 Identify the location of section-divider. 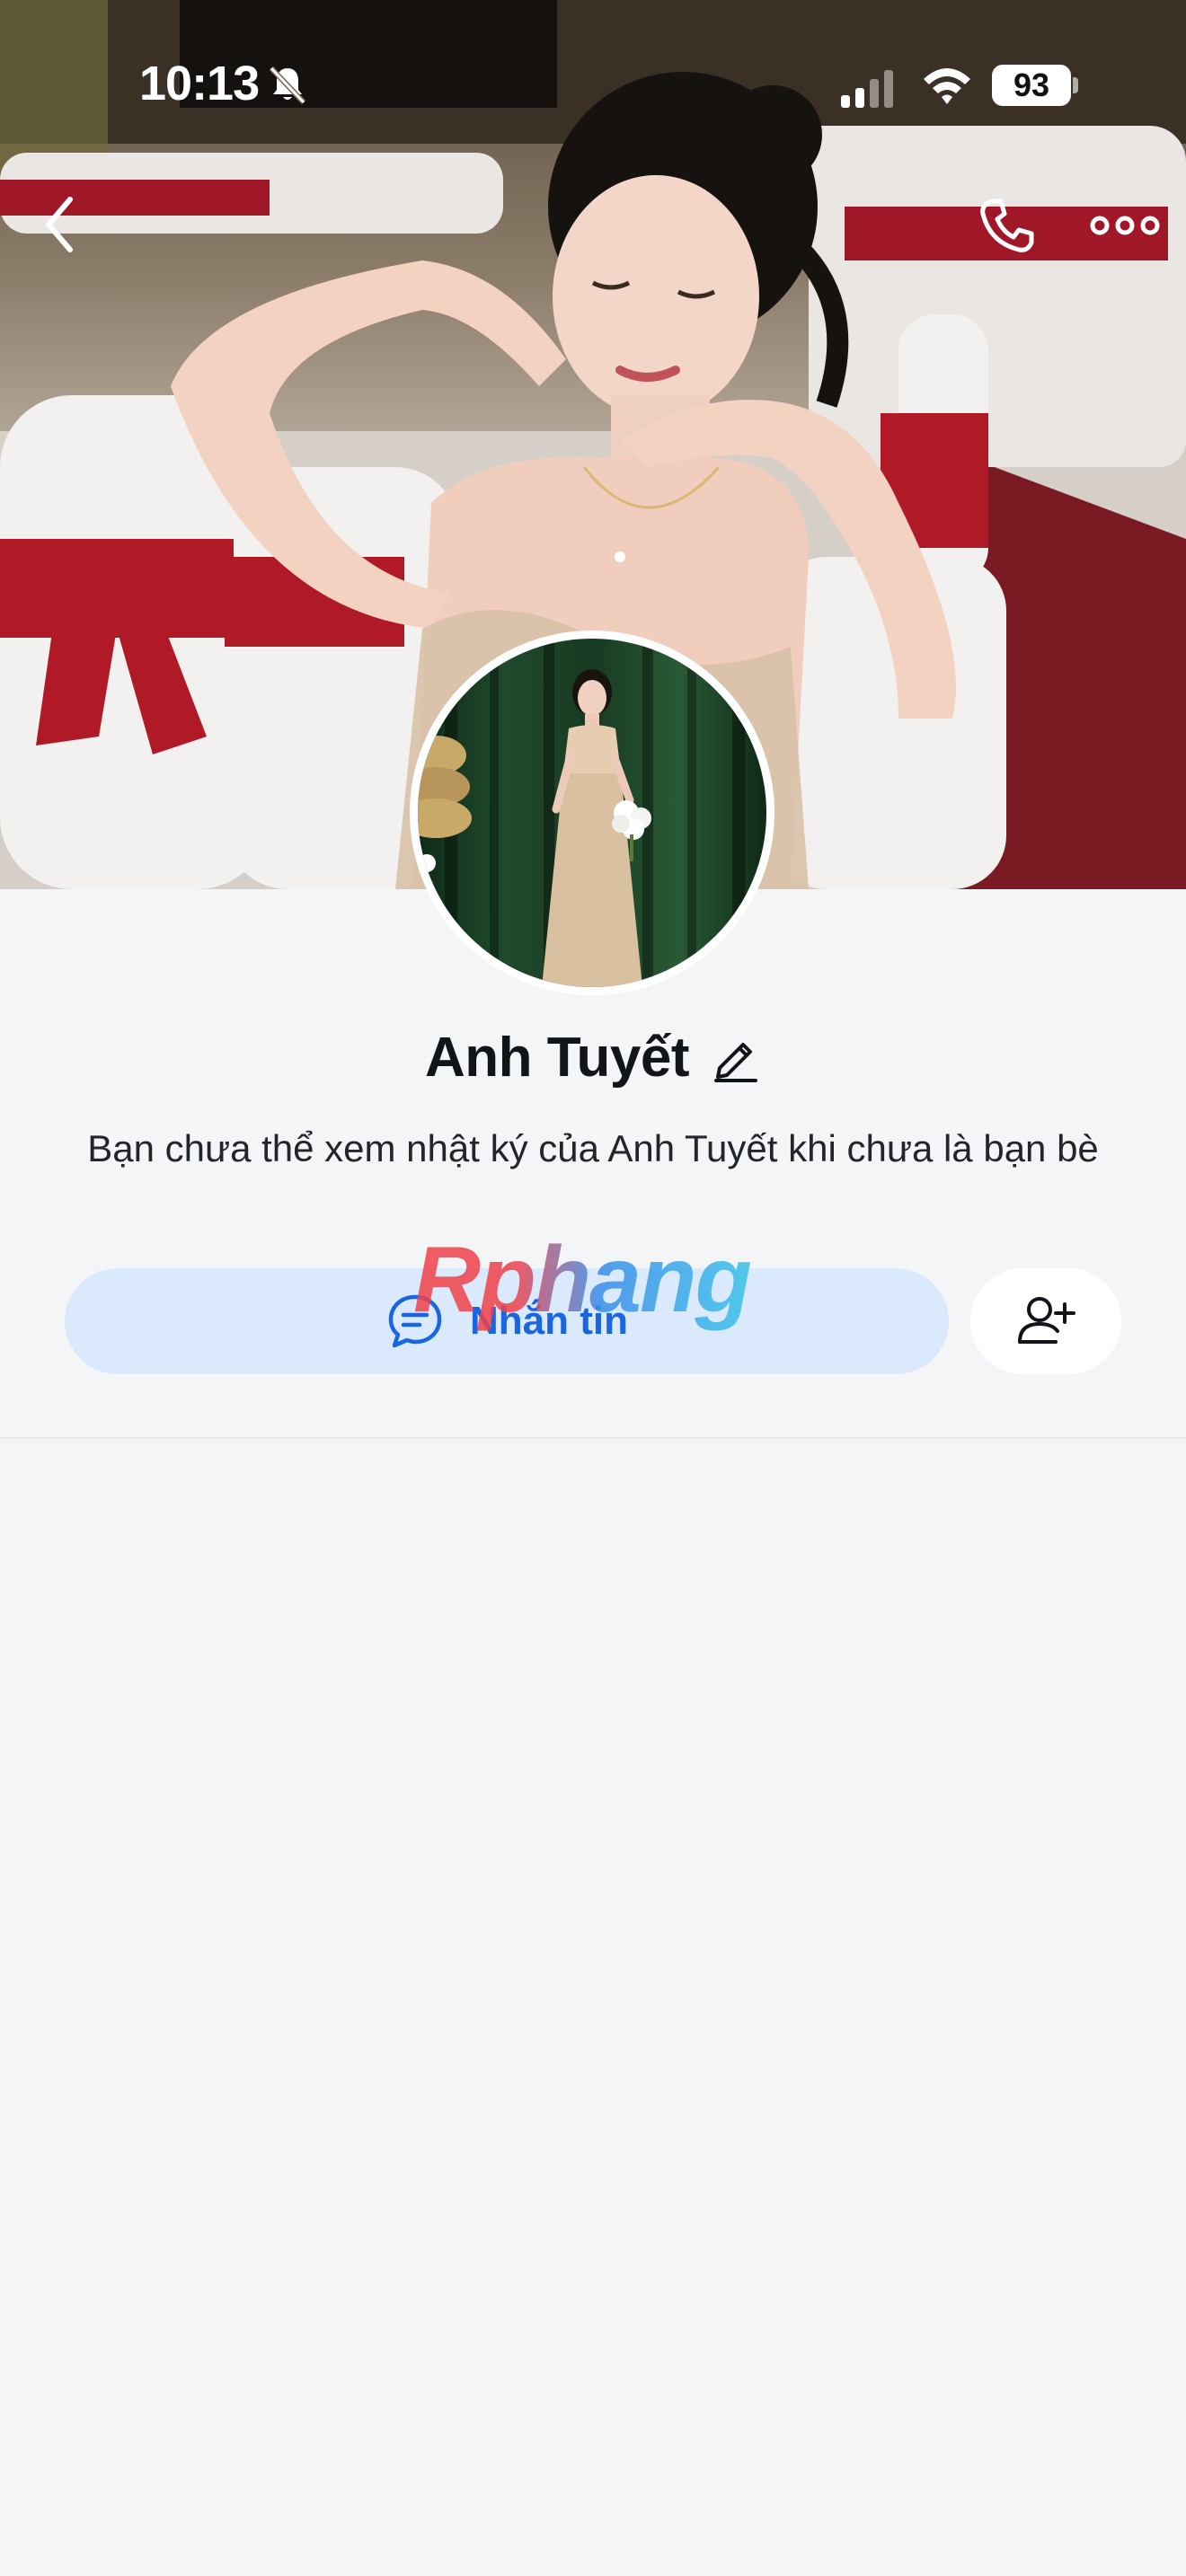
(593, 1438).